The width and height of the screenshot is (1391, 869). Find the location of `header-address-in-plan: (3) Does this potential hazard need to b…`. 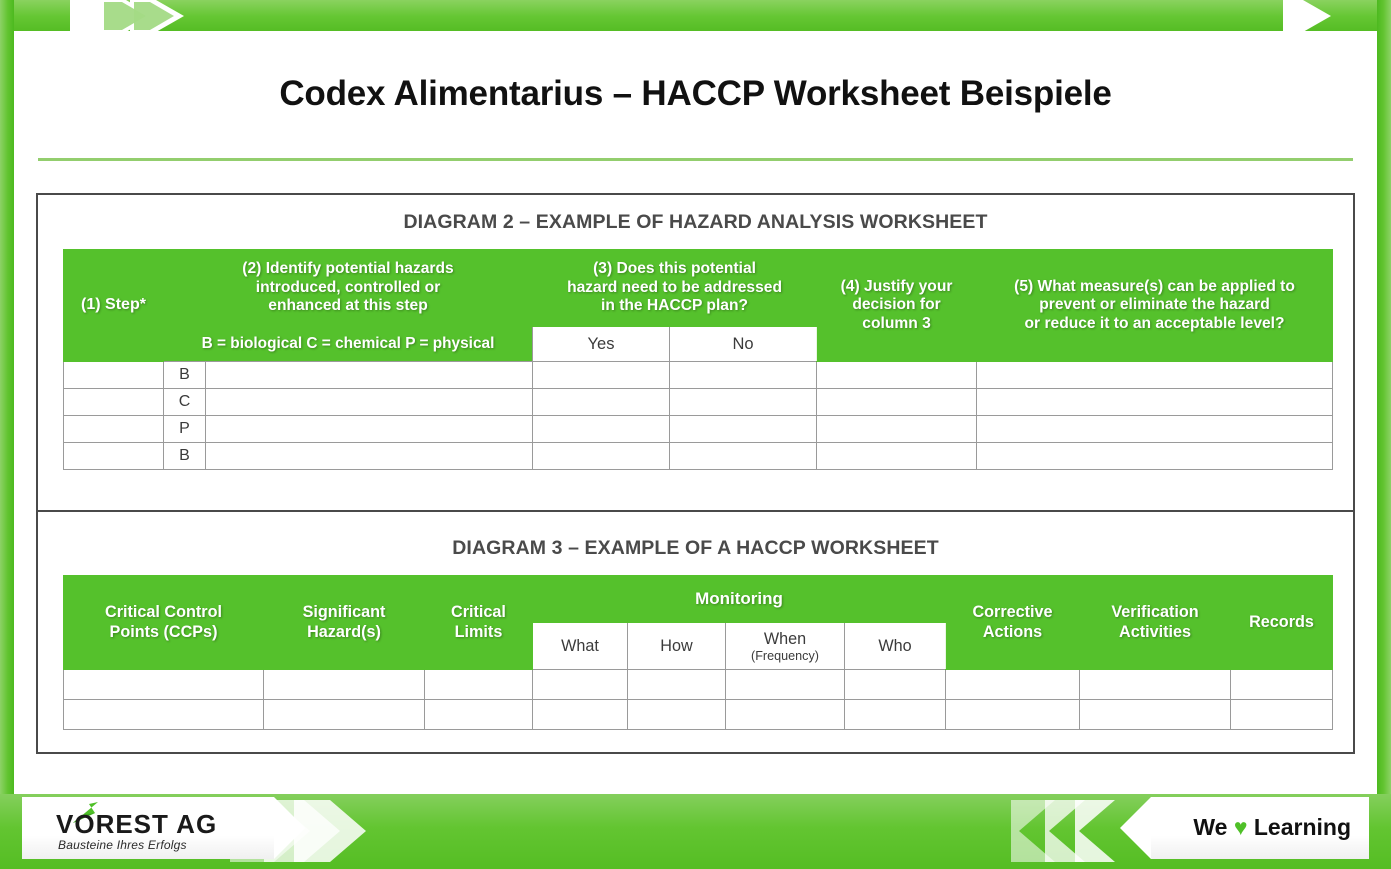

header-address-in-plan: (3) Does this potential hazard need to b… is located at coordinates (675, 288).